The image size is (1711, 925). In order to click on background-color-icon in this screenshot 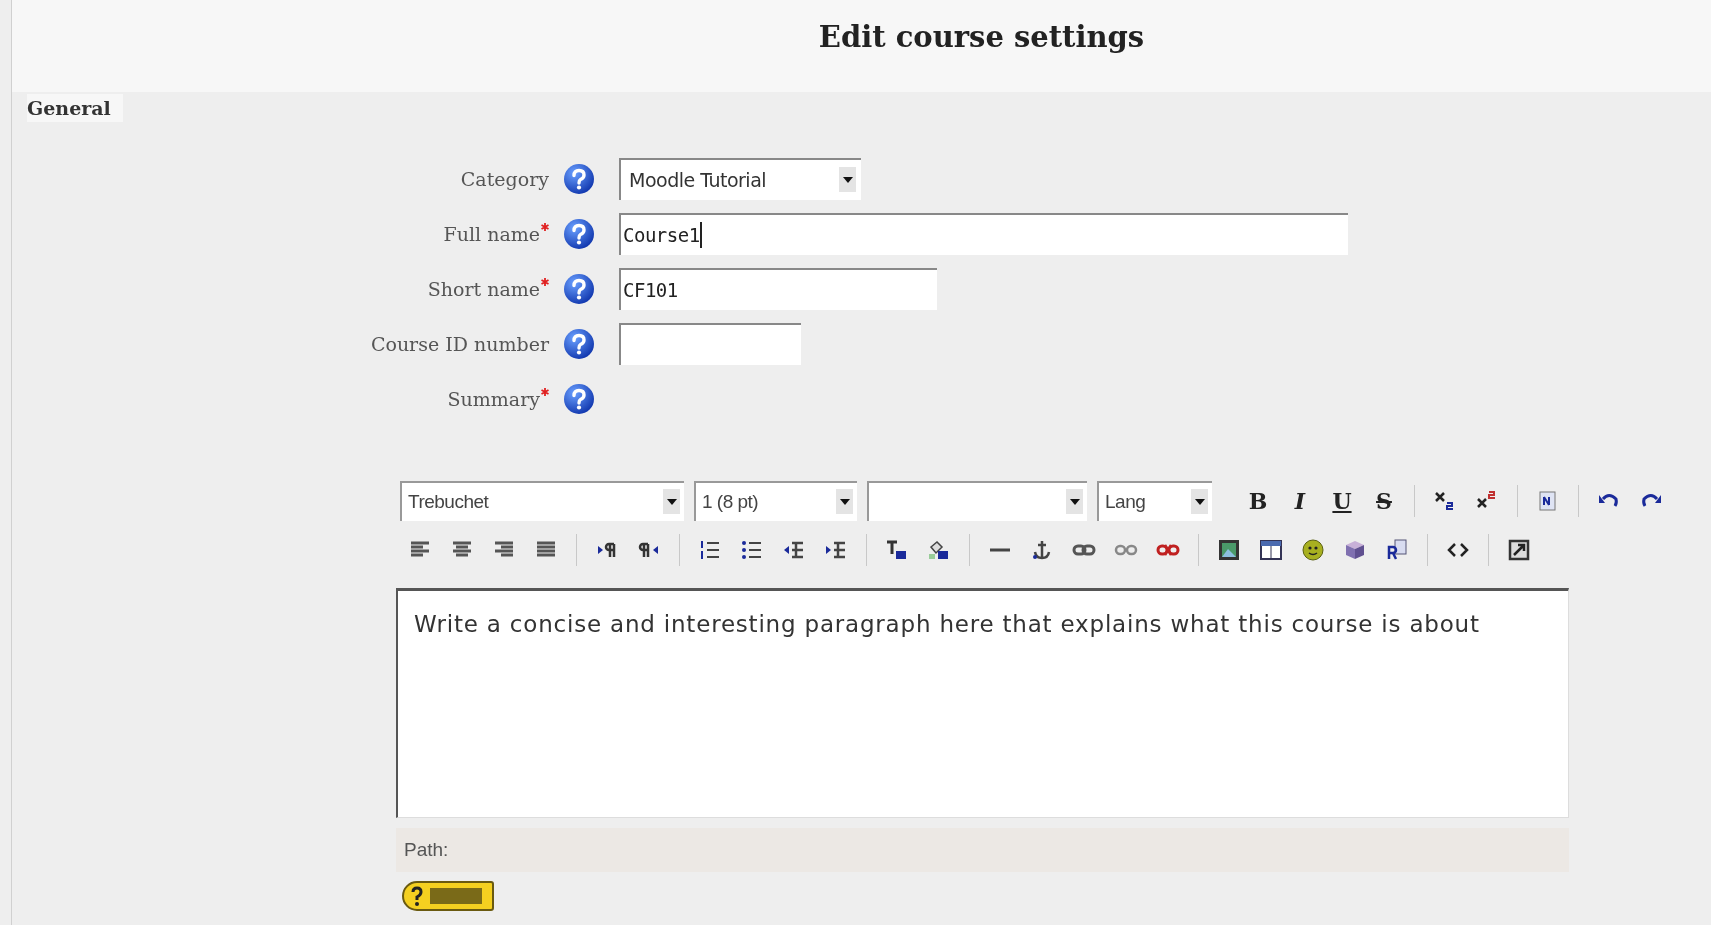, I will do `click(939, 550)`.